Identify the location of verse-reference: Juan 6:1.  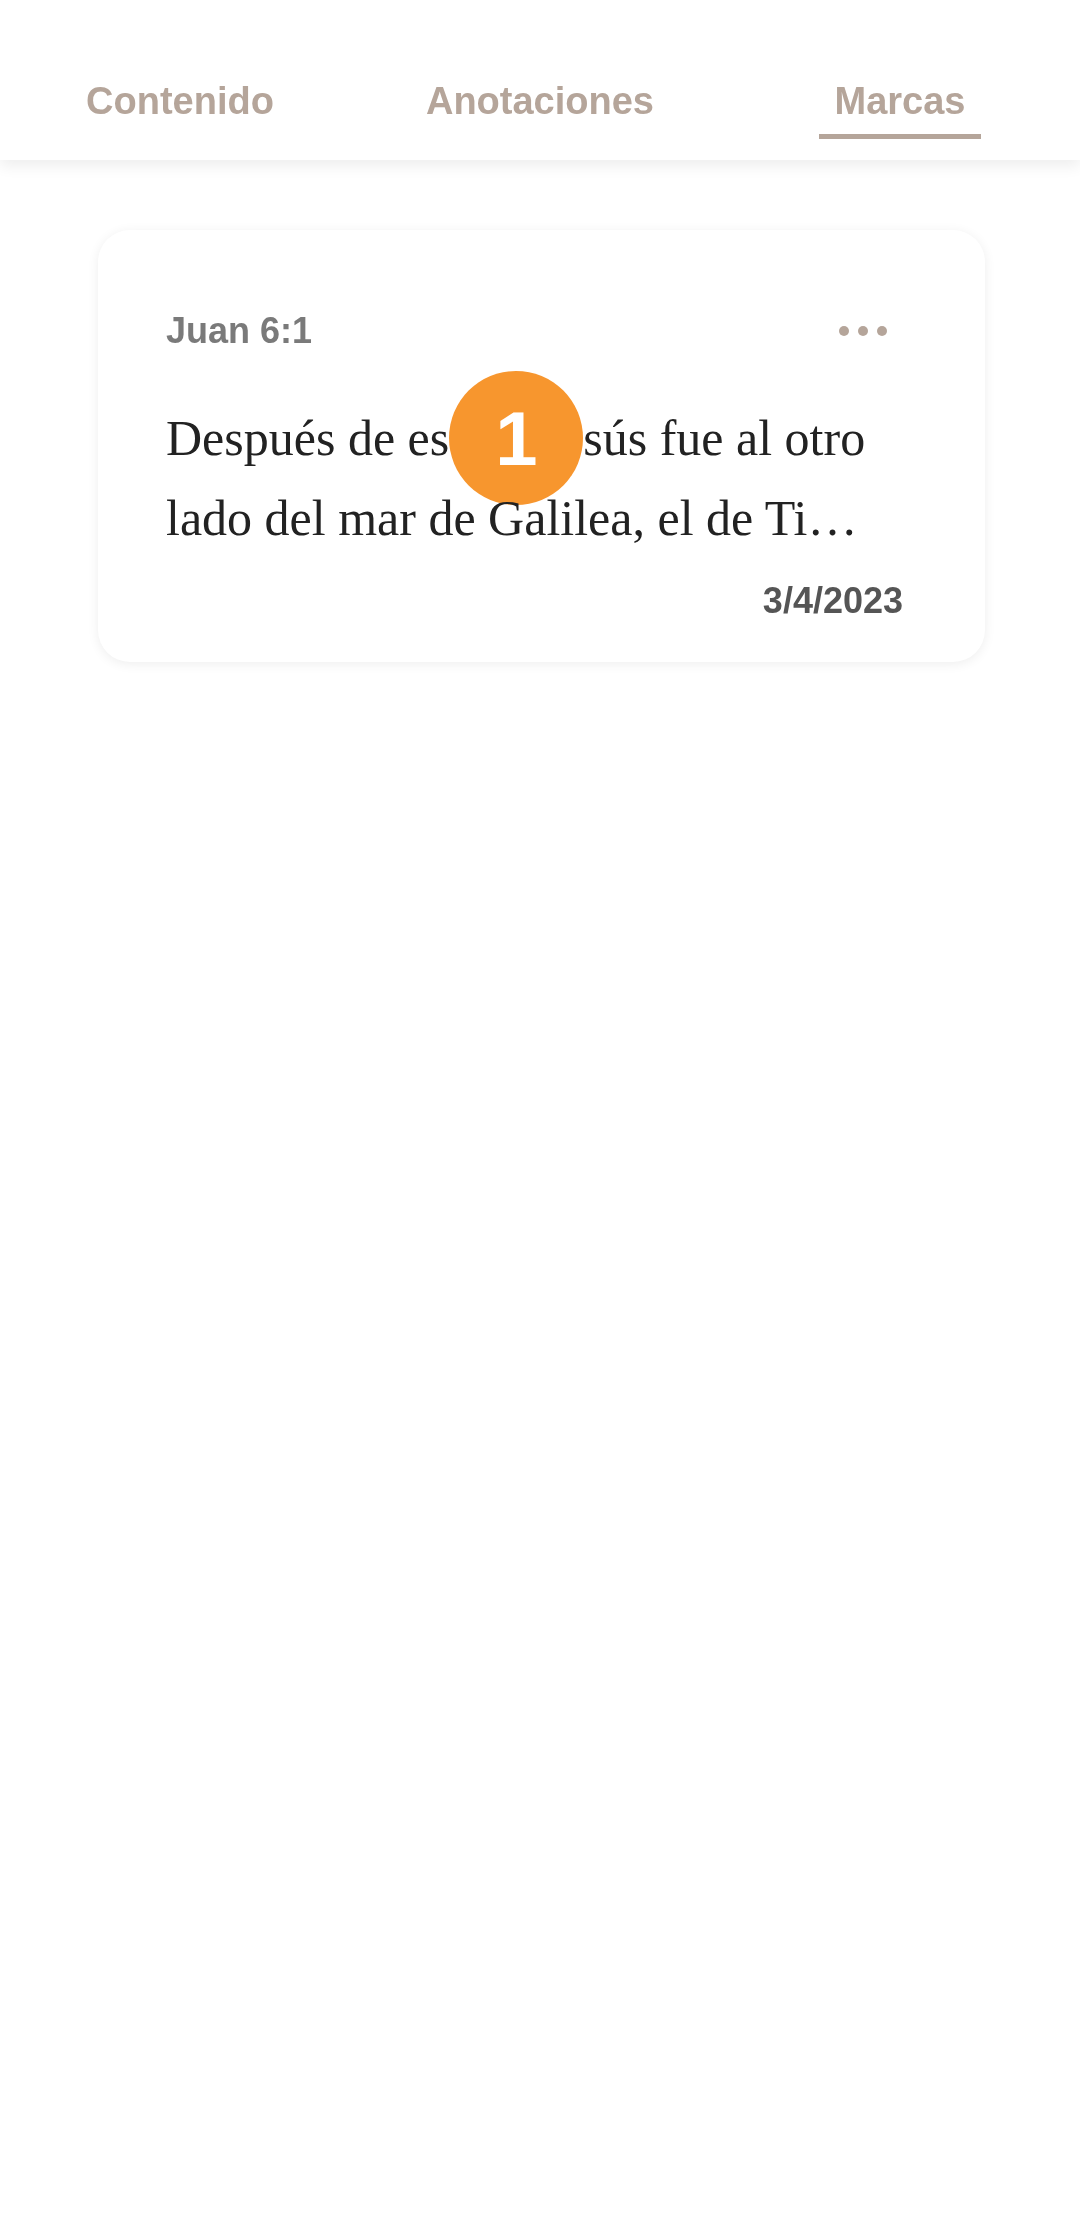
(239, 331).